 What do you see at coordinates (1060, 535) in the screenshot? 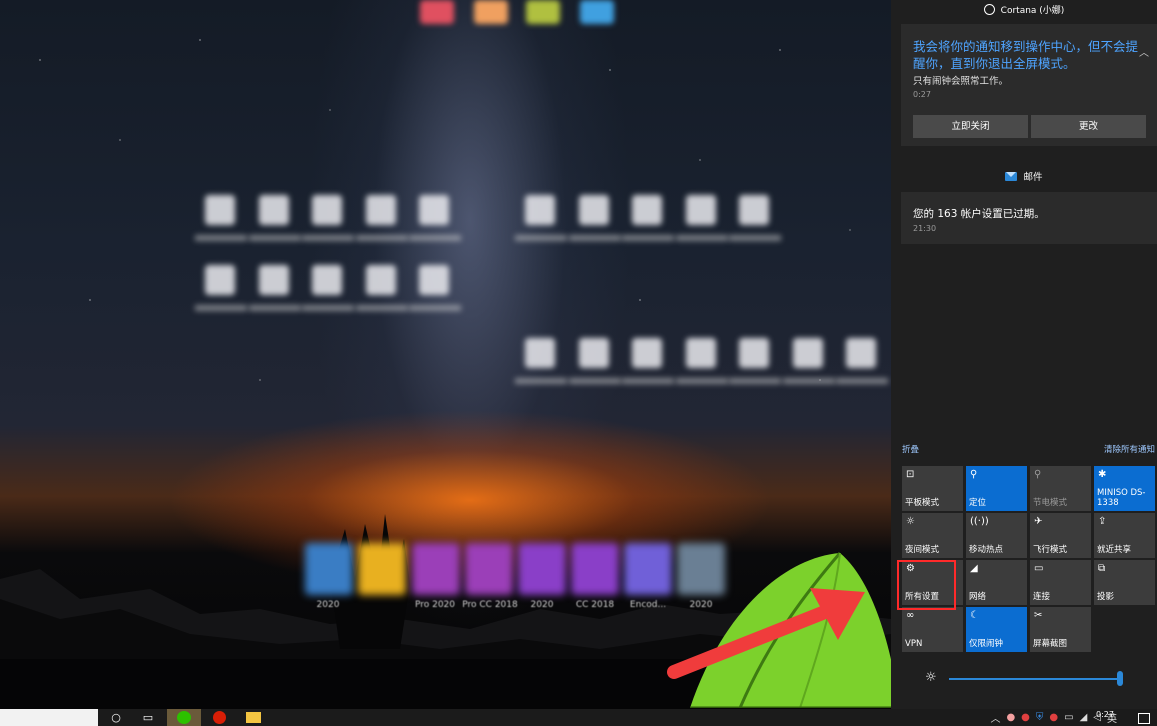
I see `quick-action-tile: ✈ 飞行模式` at bounding box center [1060, 535].